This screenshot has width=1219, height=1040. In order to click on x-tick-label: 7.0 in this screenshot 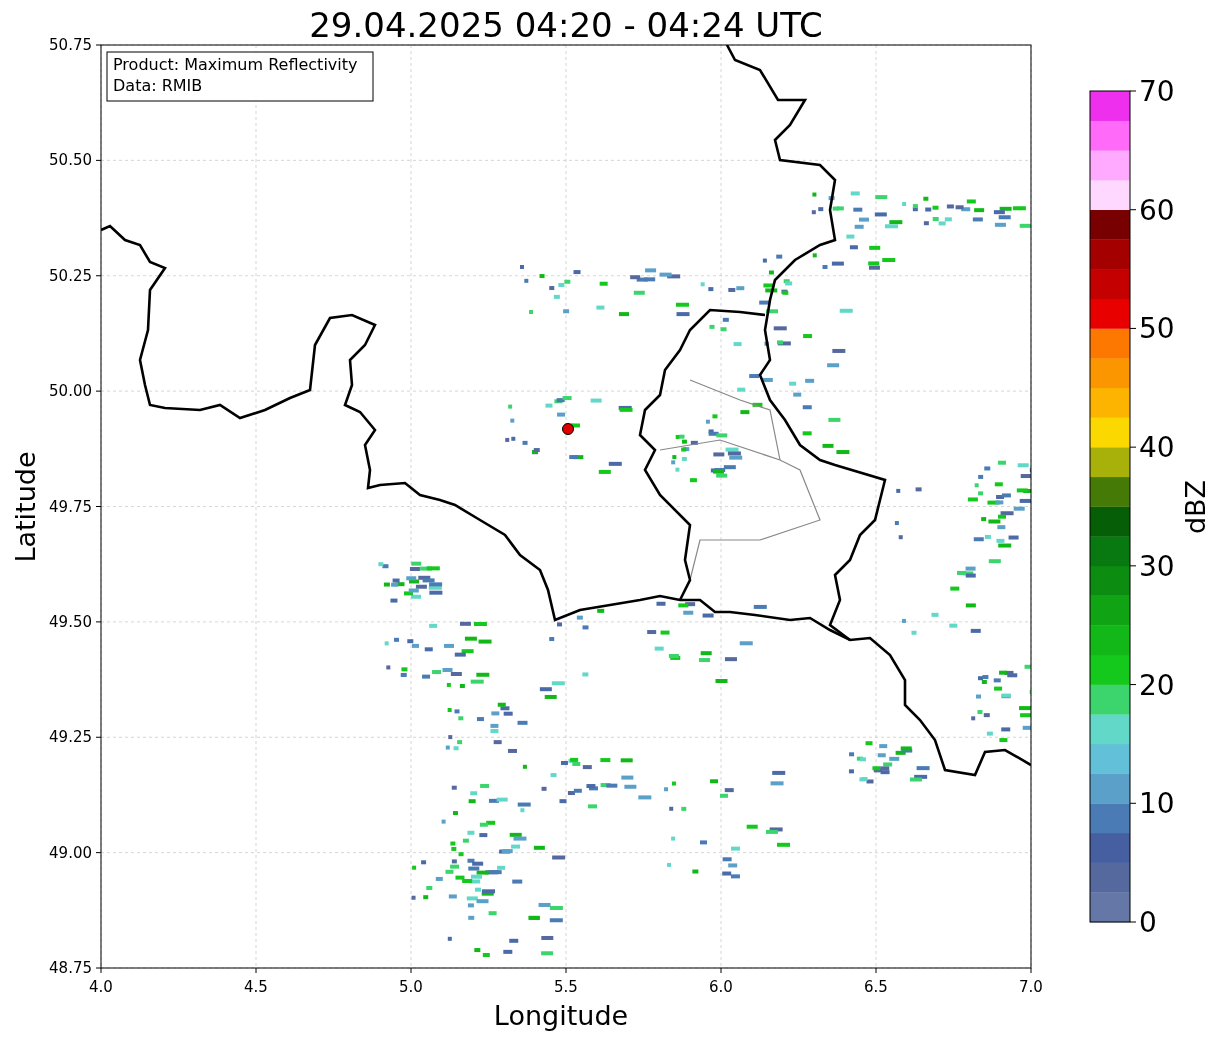, I will do `click(1031, 987)`.